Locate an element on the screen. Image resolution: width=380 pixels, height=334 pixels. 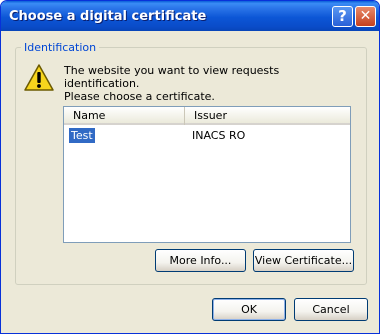
message-line-2: Please choose a certificate. is located at coordinates (139, 96).